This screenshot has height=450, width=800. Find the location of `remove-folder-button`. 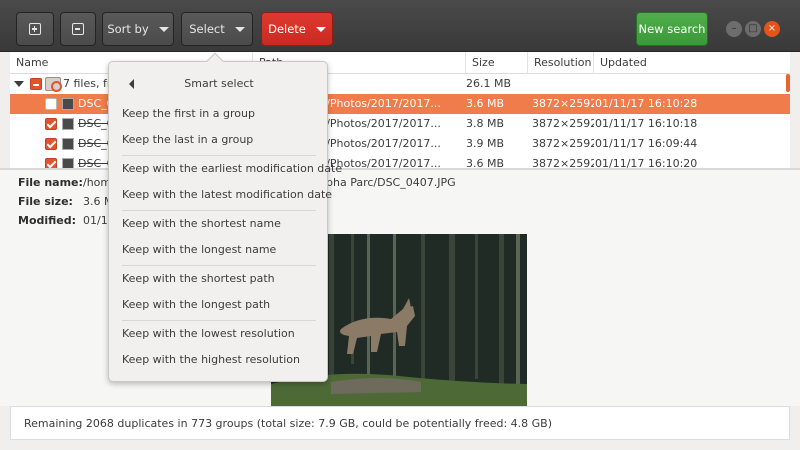

remove-folder-button is located at coordinates (78, 29).